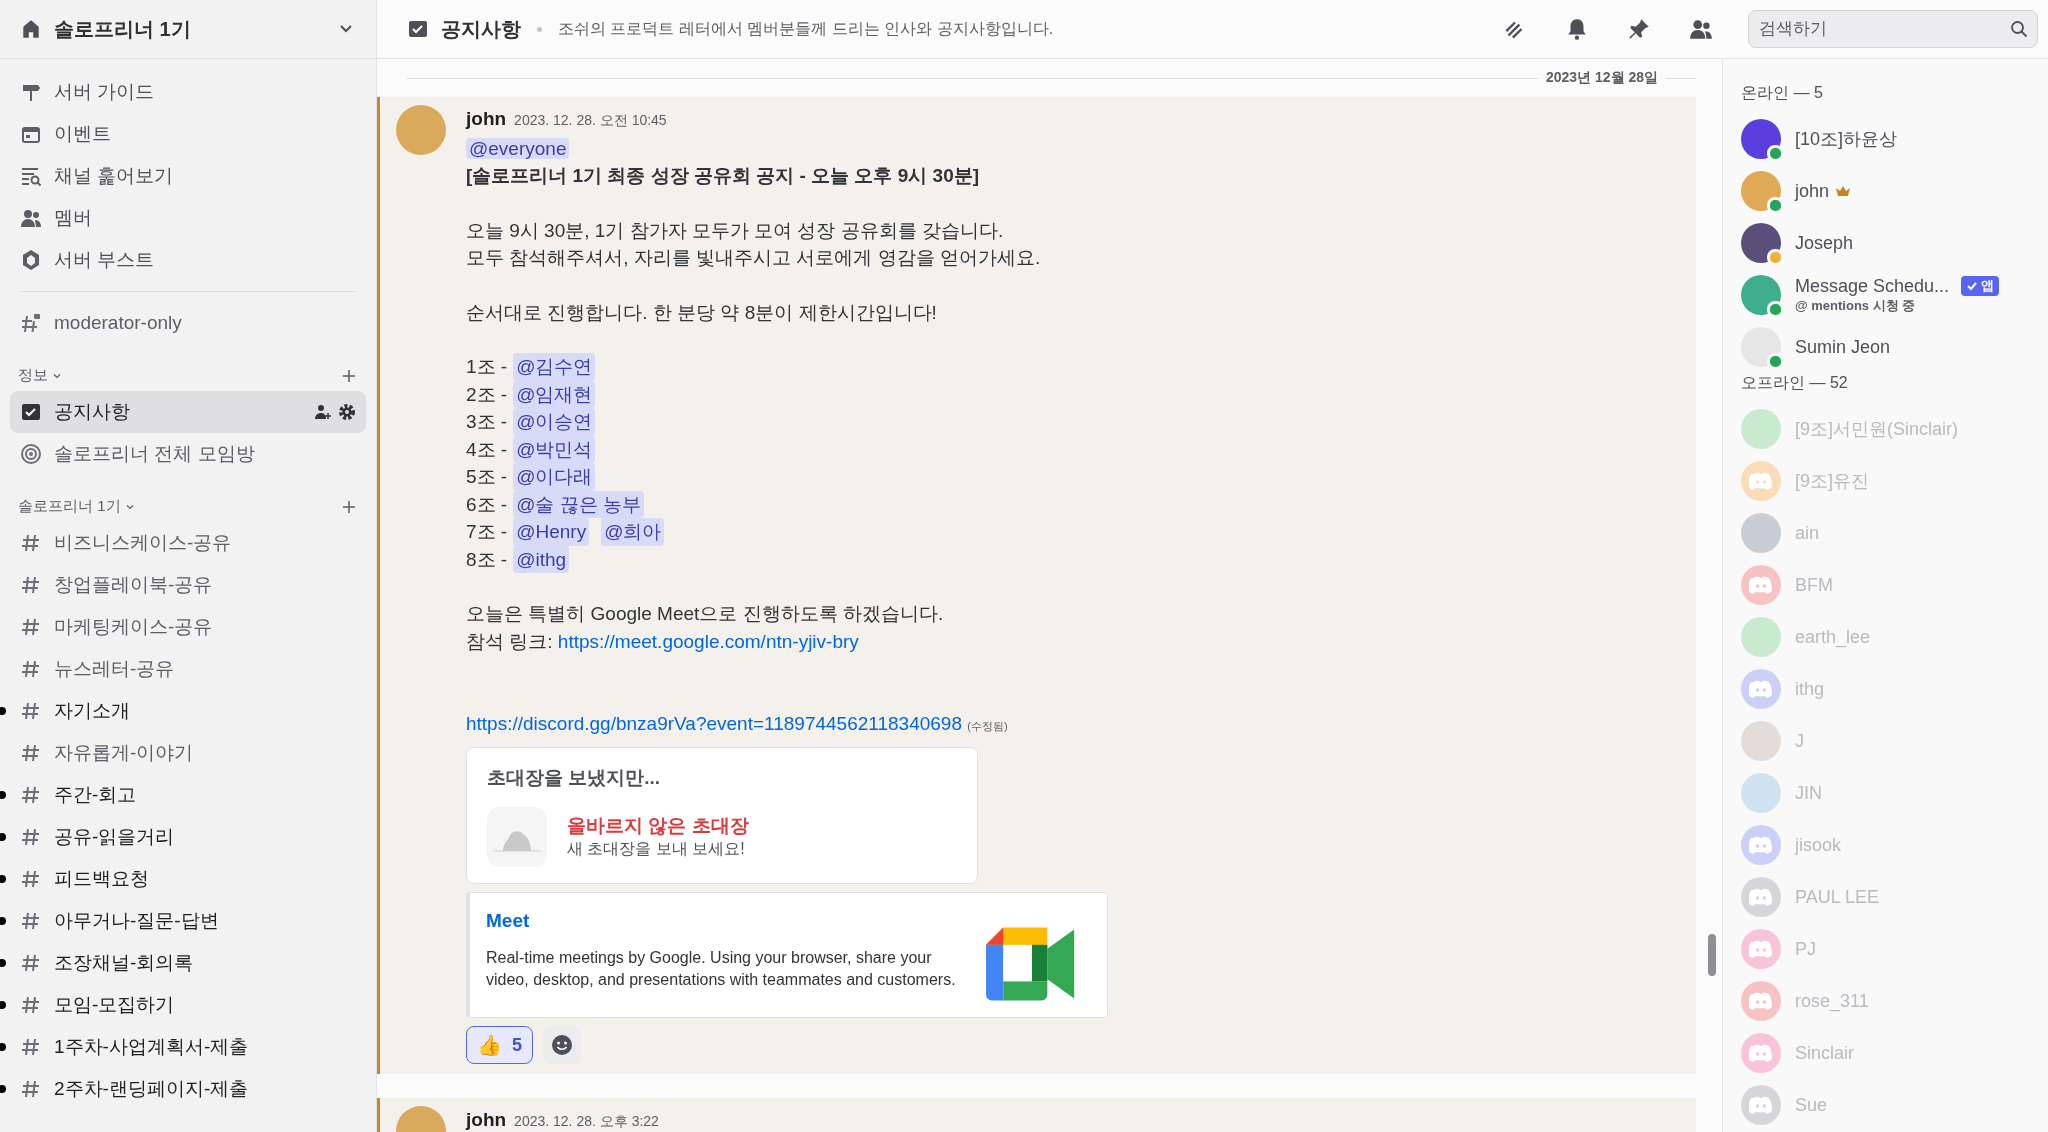 The width and height of the screenshot is (2048, 1132). What do you see at coordinates (31, 454) in the screenshot?
I see `stage-icon` at bounding box center [31, 454].